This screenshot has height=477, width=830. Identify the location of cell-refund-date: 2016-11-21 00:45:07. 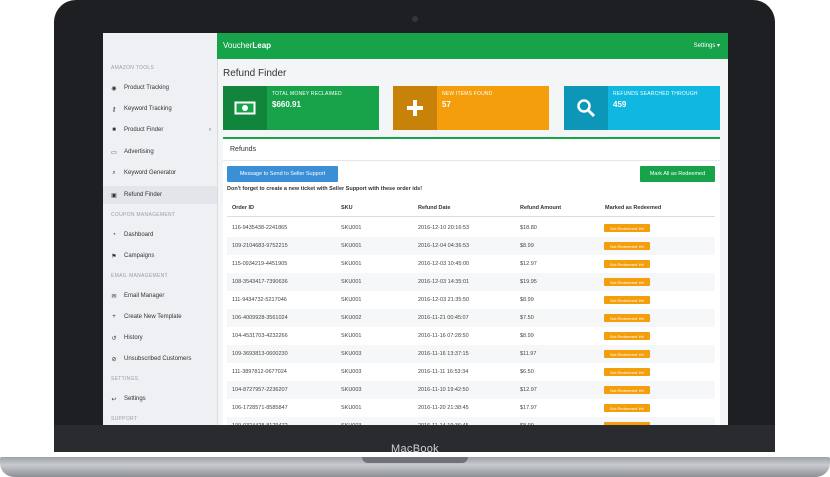
(443, 318).